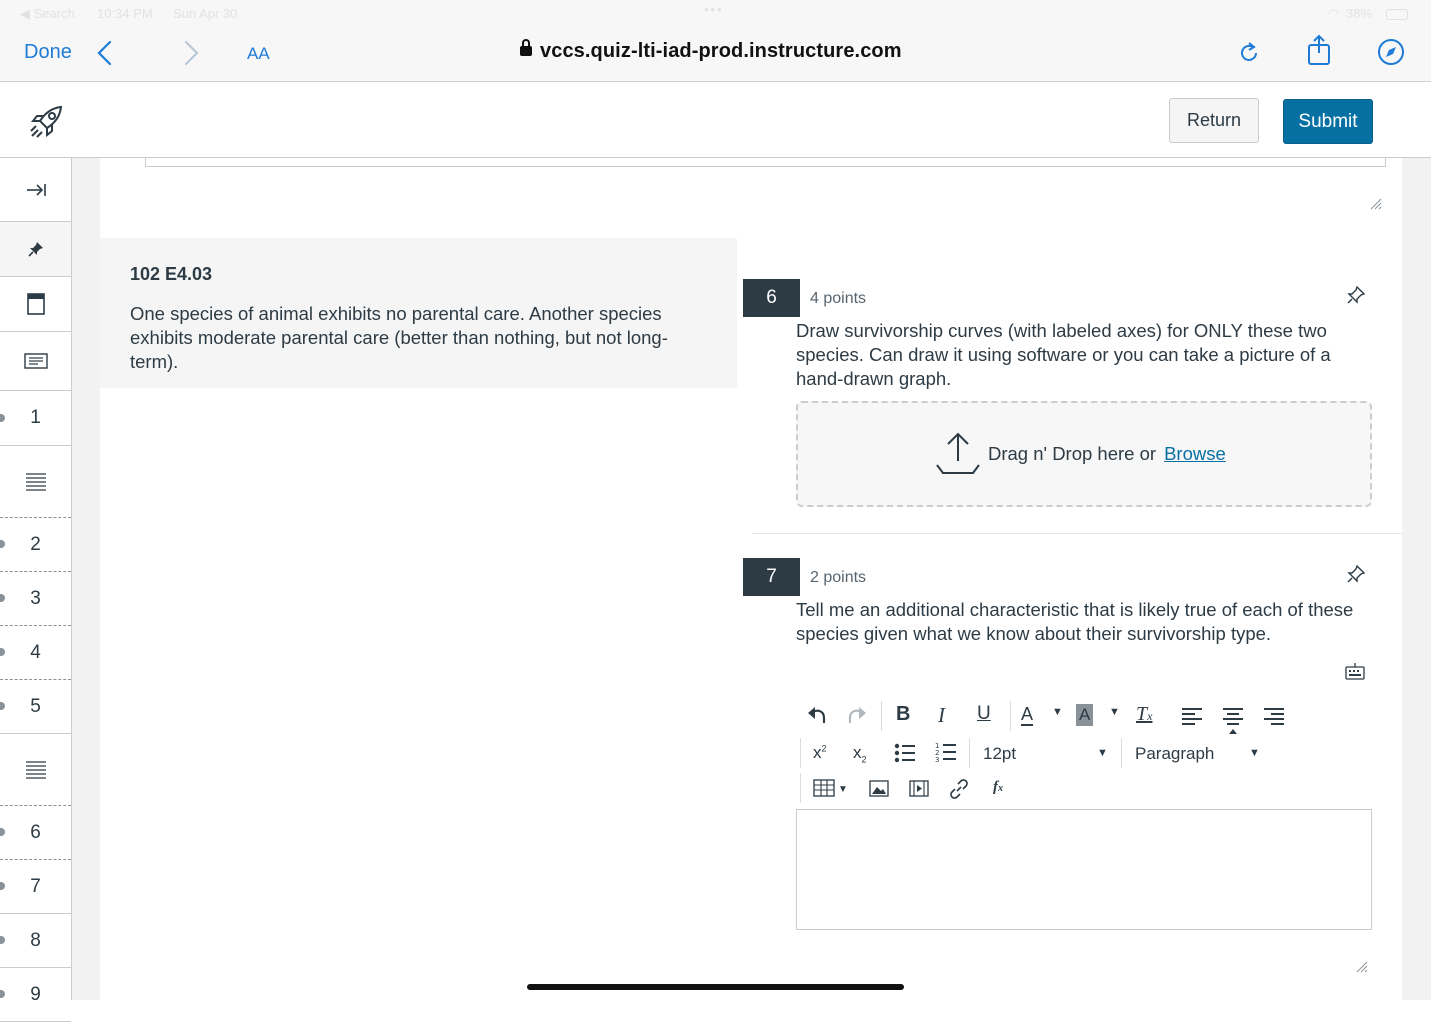 This screenshot has height=1022, width=1431. I want to click on compass-icon, so click(1391, 52).